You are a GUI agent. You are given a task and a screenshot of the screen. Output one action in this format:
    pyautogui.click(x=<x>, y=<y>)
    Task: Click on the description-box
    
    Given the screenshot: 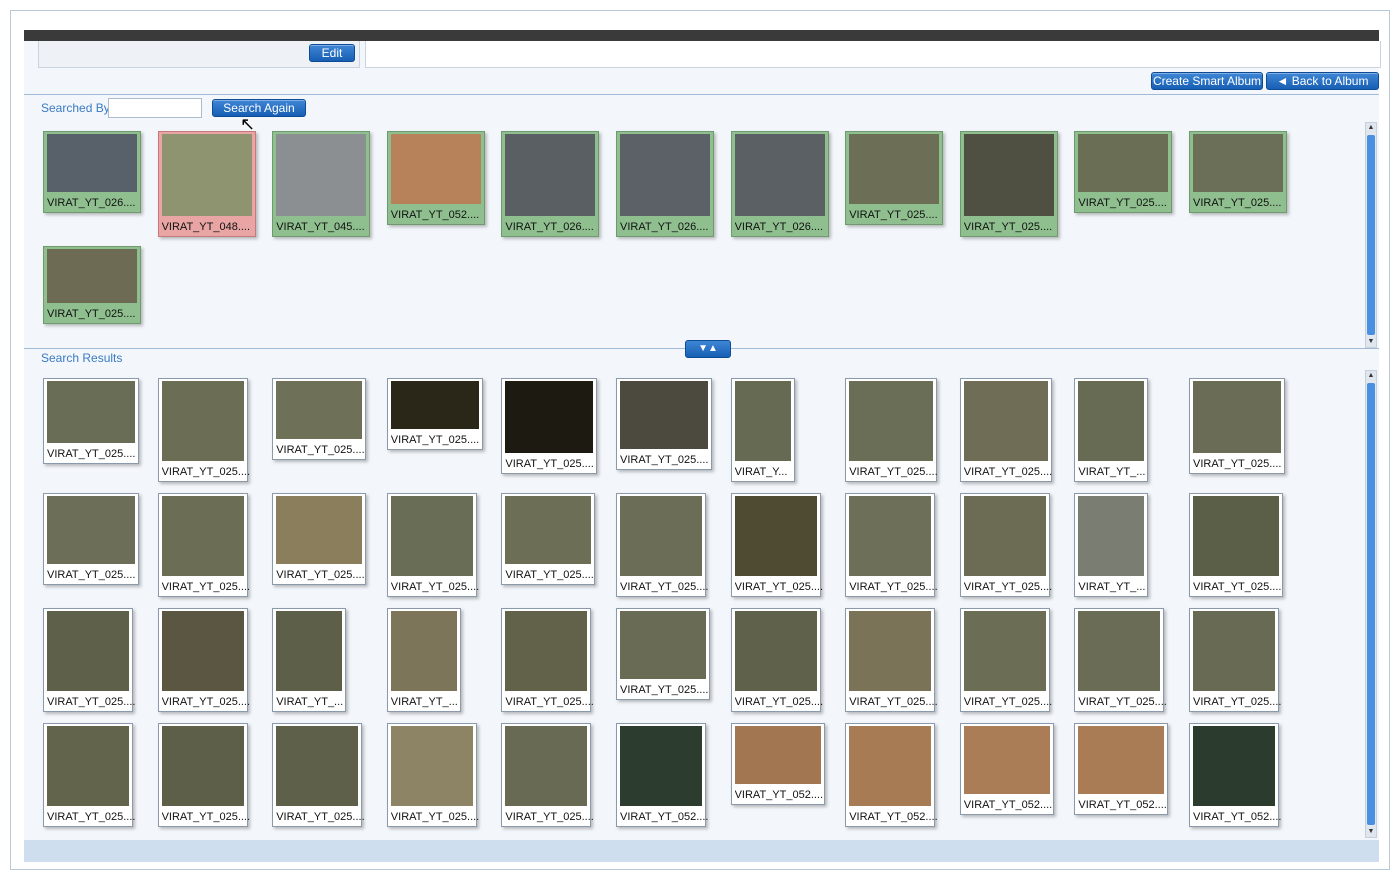 What is the action you would take?
    pyautogui.click(x=873, y=54)
    